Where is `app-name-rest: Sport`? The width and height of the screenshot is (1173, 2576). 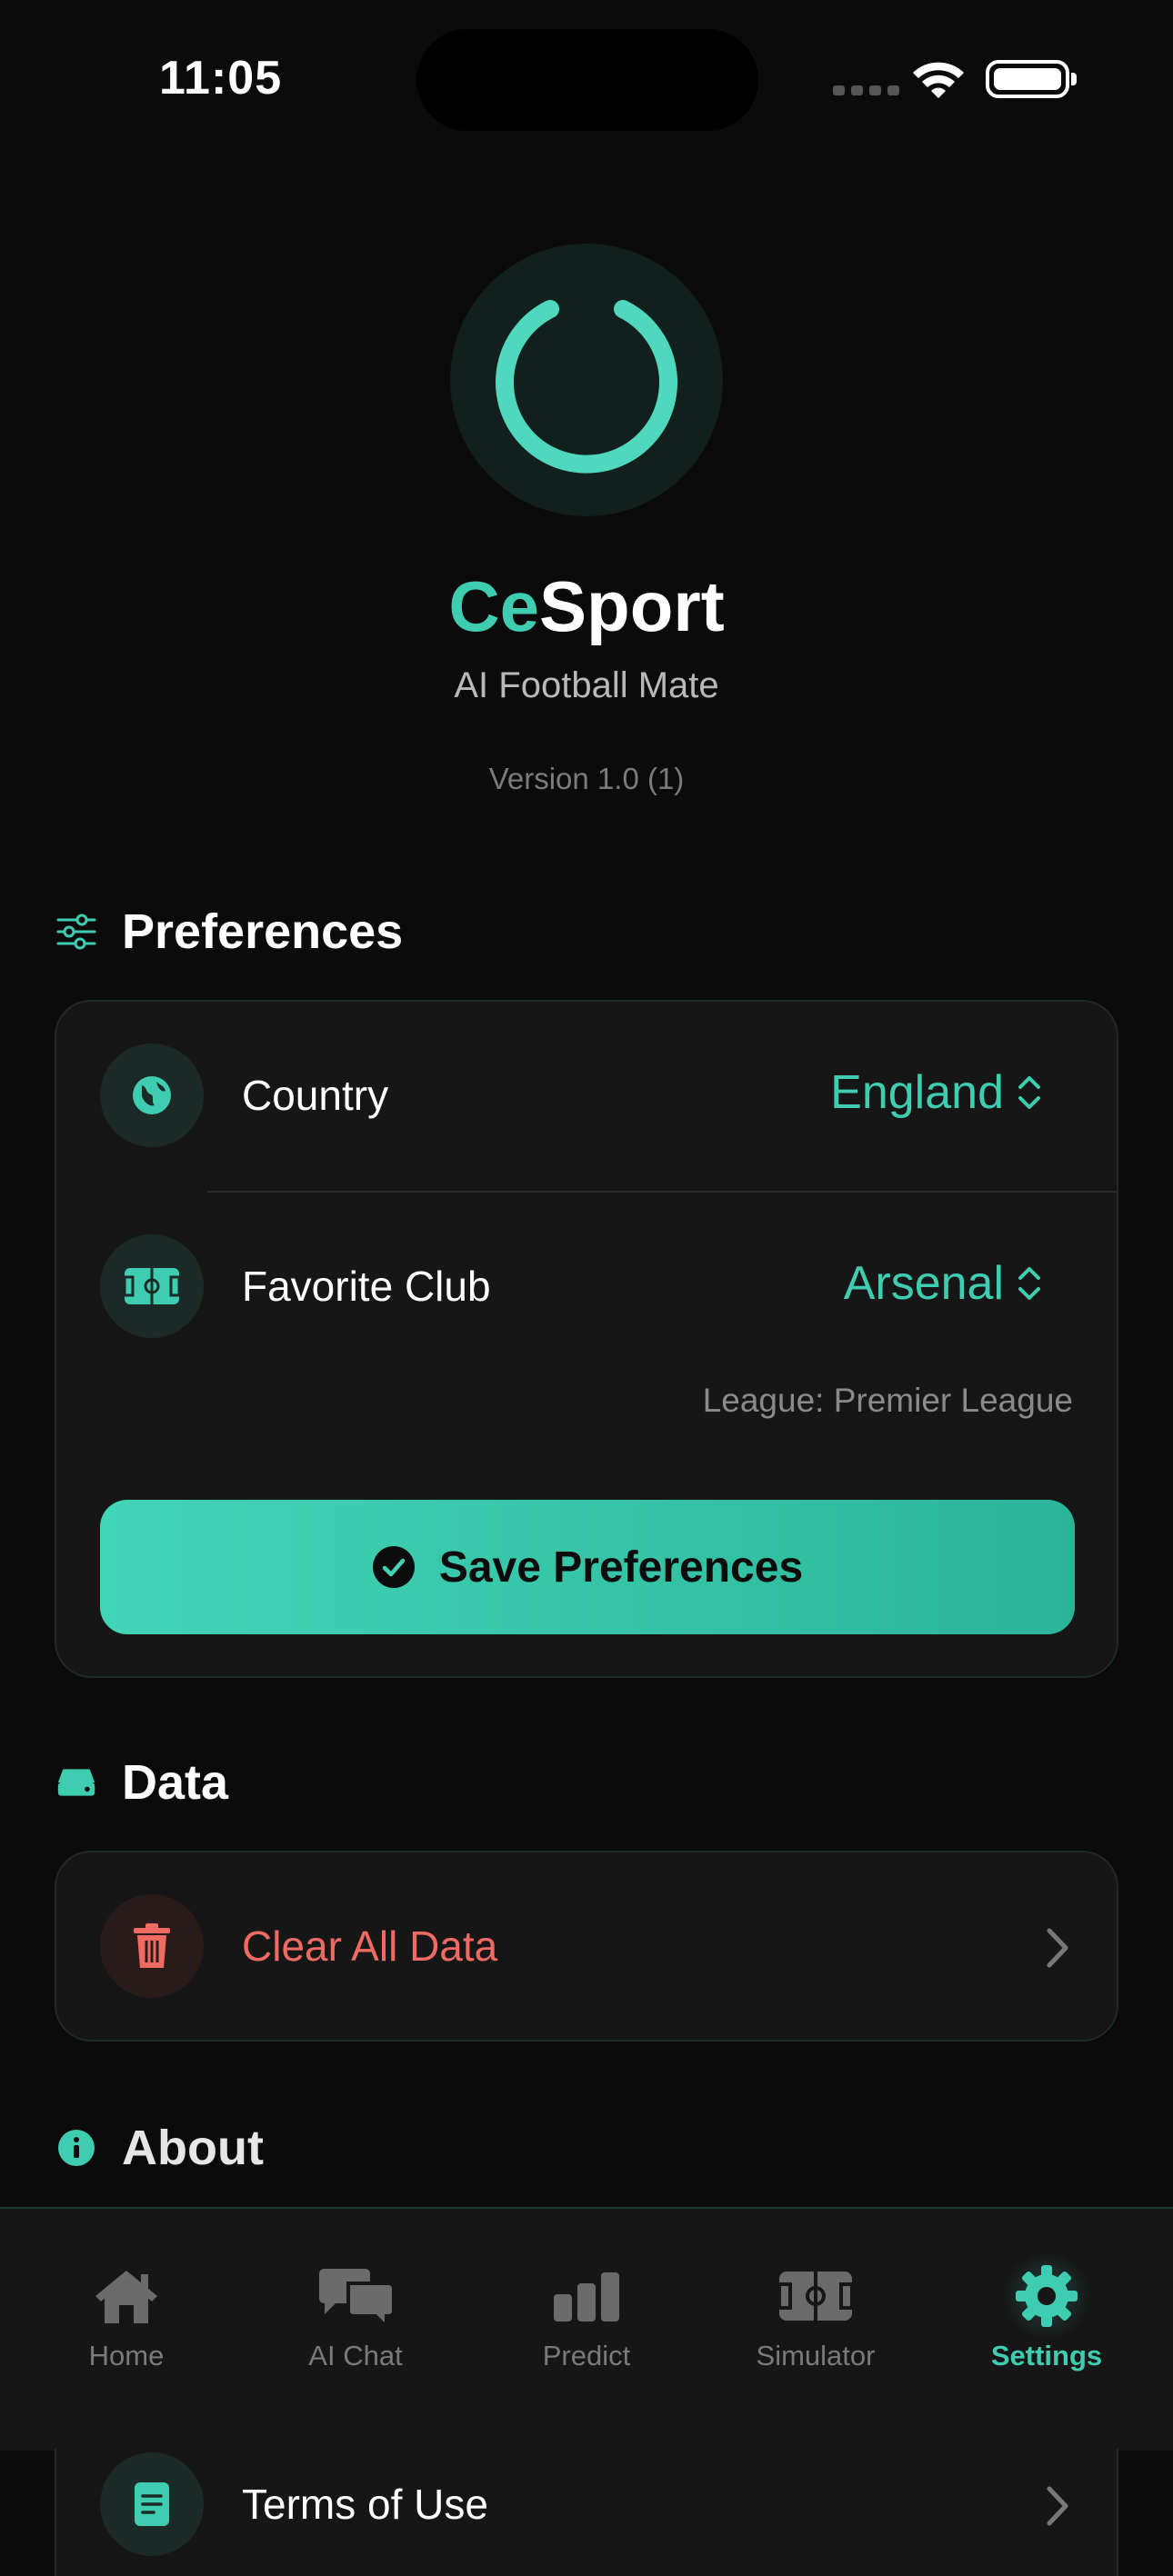
app-name-rest: Sport is located at coordinates (632, 606).